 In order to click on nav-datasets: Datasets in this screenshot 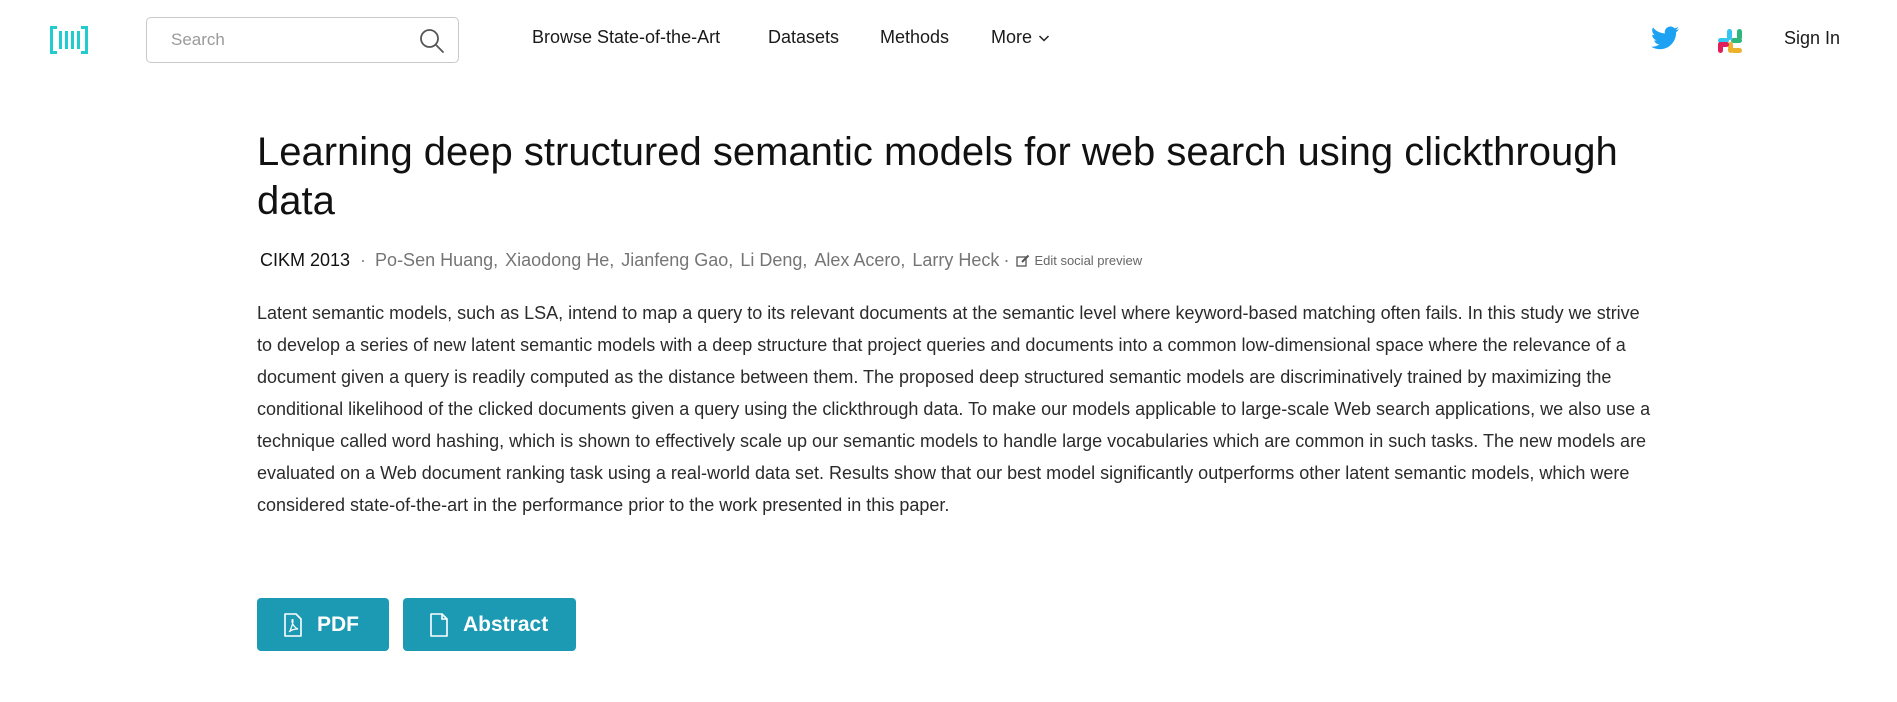, I will do `click(803, 37)`.